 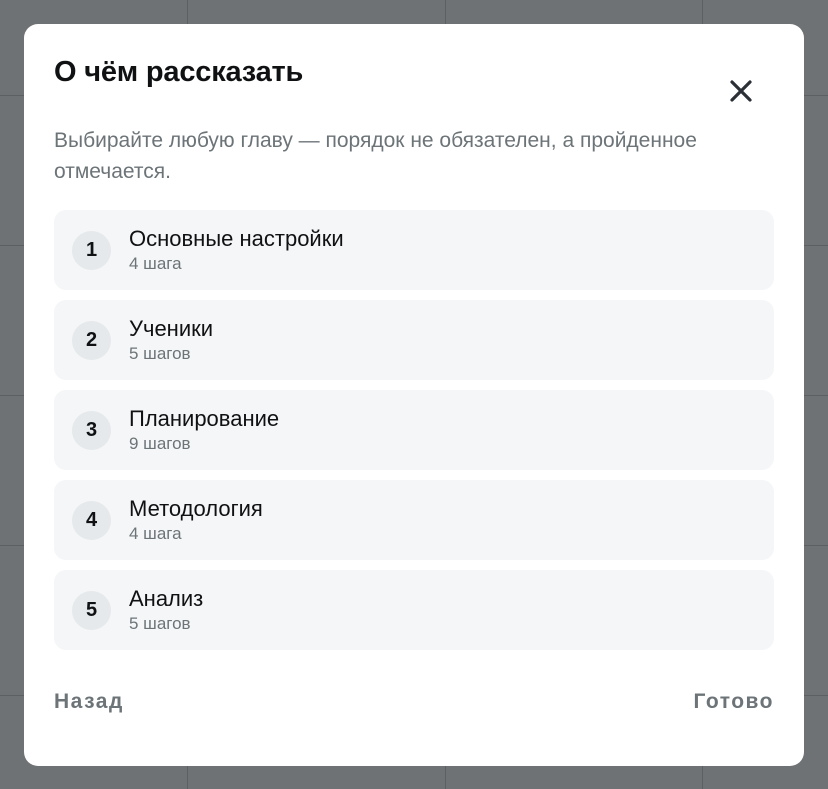 I want to click on chapter-item-basic-settings: 1 Основные настройки 4 шага, so click(x=414, y=250).